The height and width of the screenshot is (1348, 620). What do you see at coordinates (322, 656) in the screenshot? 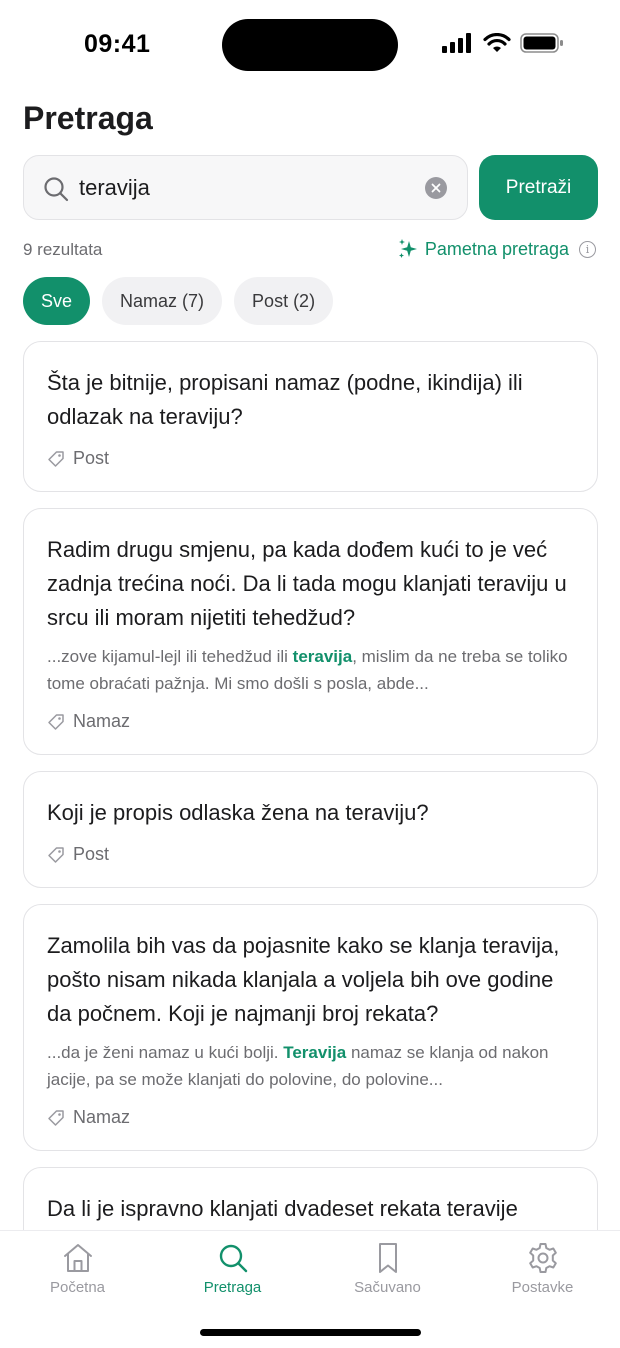
I see `snippet-highlight: teravija` at bounding box center [322, 656].